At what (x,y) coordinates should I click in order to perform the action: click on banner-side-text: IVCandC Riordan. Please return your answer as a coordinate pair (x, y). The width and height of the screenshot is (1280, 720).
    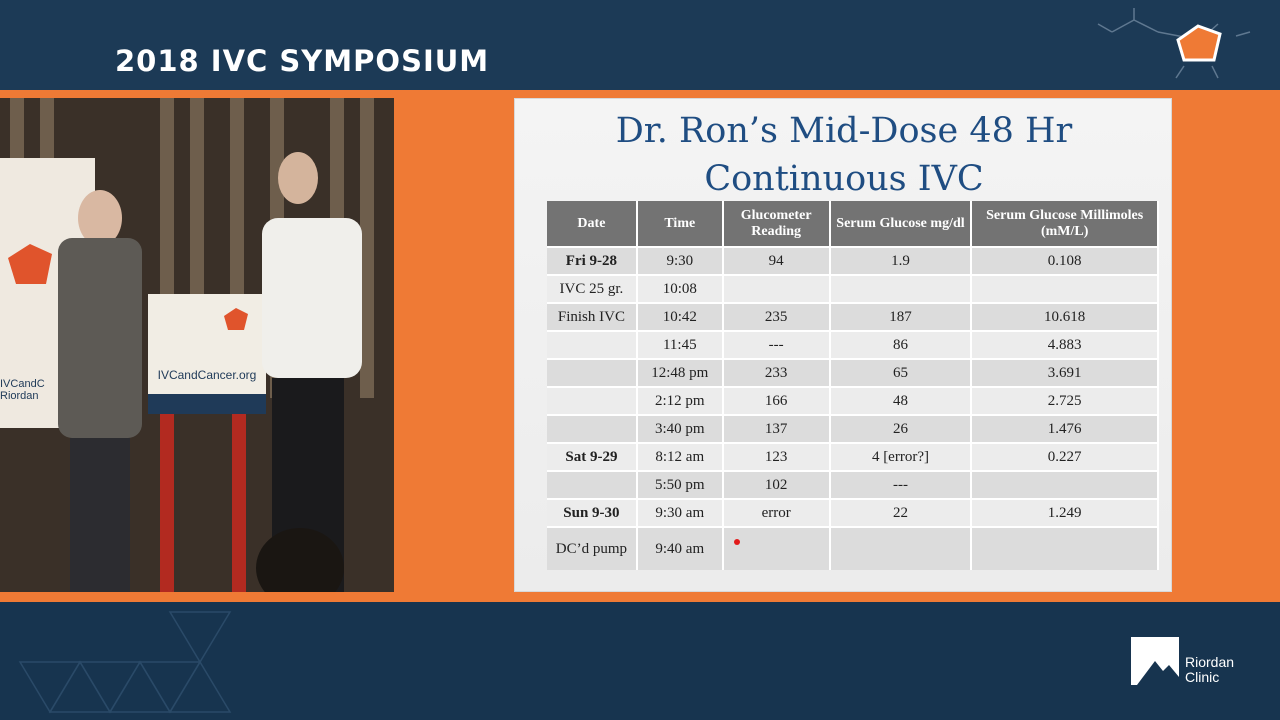
    Looking at the image, I should click on (22, 390).